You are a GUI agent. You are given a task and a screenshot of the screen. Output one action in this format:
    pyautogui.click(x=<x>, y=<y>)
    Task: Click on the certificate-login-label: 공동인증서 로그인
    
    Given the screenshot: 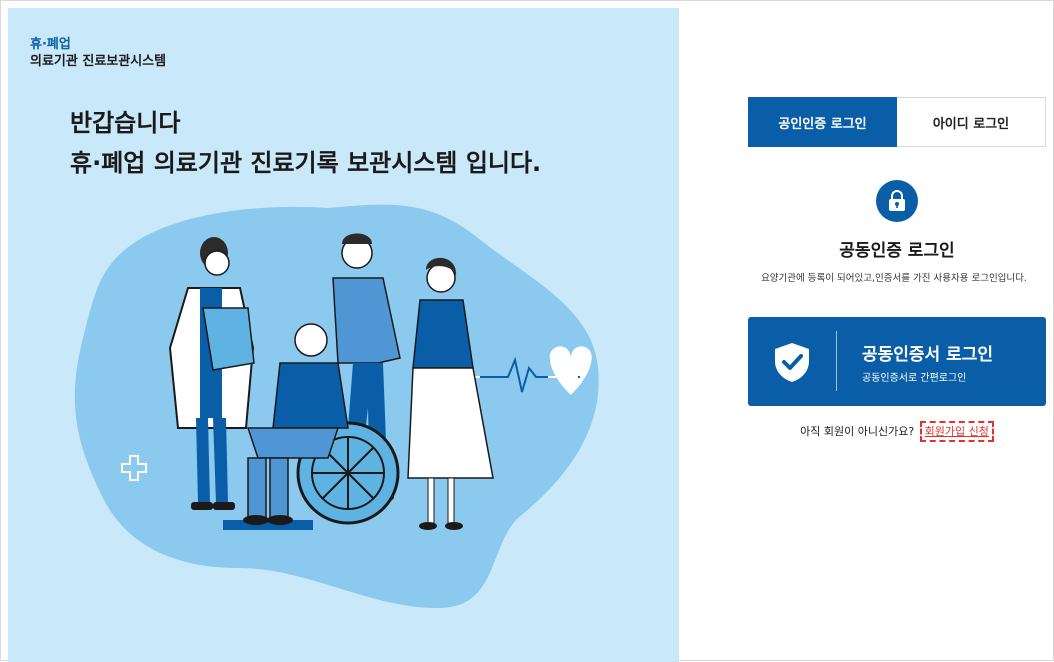 What is the action you would take?
    pyautogui.click(x=928, y=355)
    